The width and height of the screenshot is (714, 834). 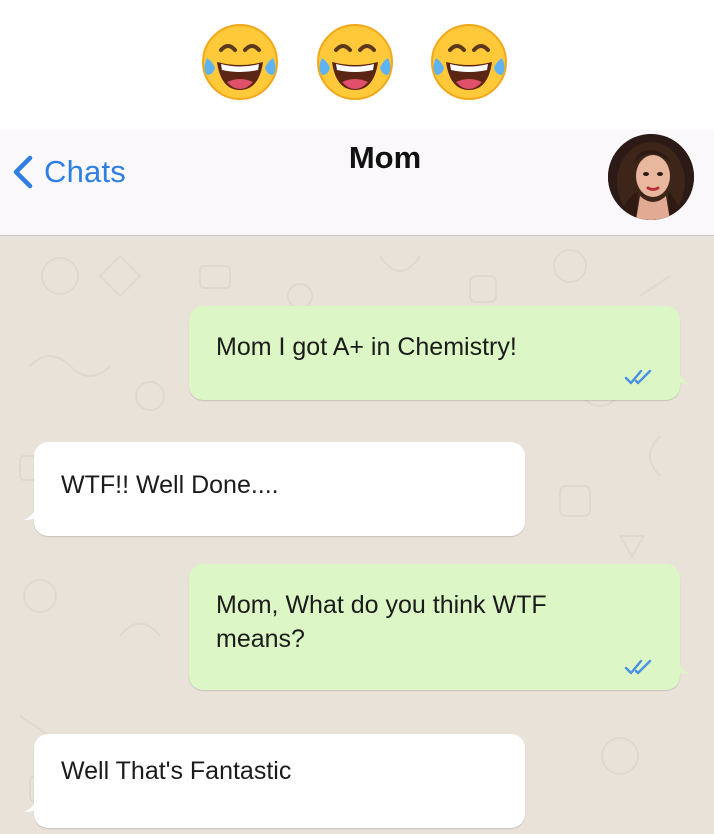 I want to click on message-outgoing-2: Mom, What do you think WTF means?, so click(x=439, y=627).